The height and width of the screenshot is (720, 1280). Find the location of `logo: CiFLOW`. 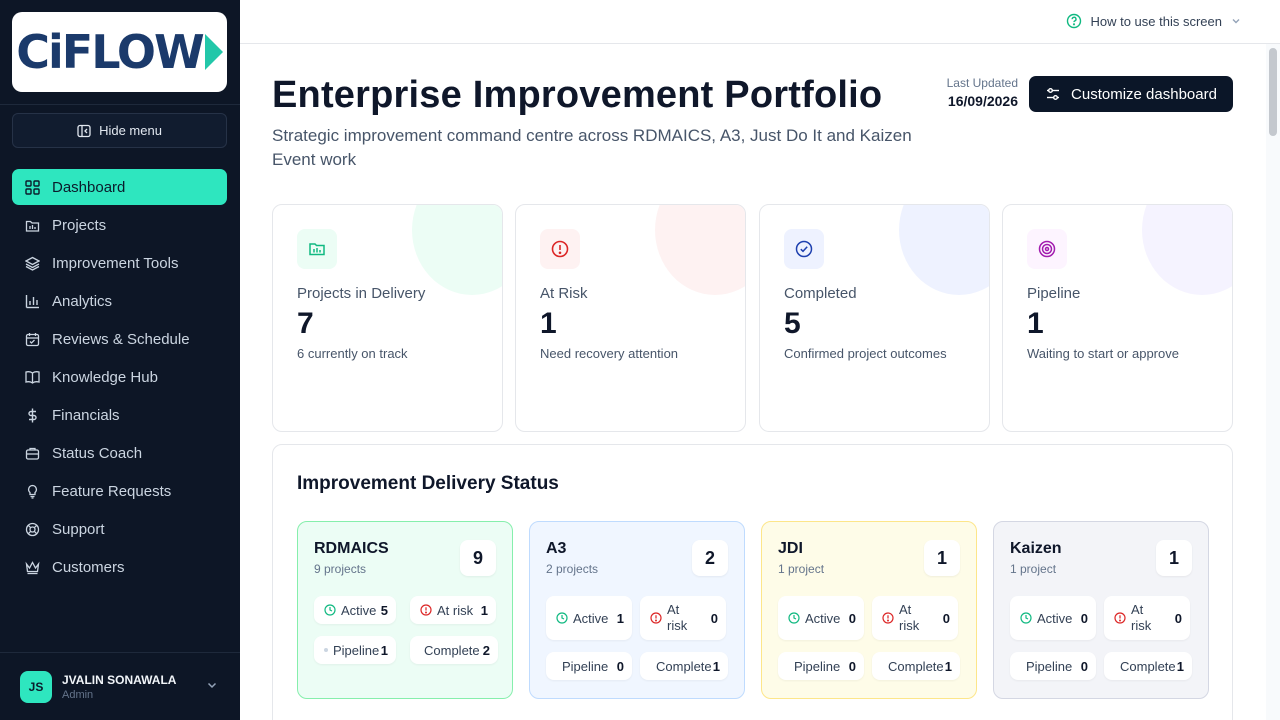

logo: CiFLOW is located at coordinates (119, 52).